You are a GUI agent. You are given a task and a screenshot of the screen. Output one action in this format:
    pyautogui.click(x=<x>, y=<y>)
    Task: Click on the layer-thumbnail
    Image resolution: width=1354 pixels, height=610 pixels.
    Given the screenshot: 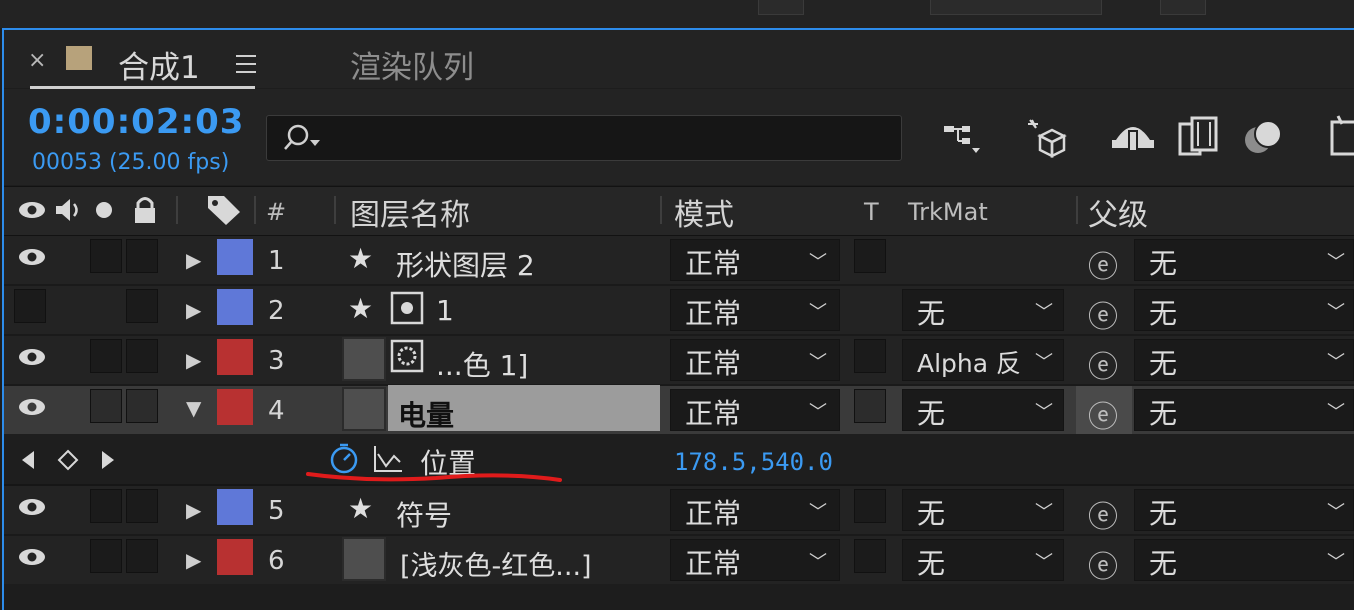 What is the action you would take?
    pyautogui.click(x=364, y=409)
    